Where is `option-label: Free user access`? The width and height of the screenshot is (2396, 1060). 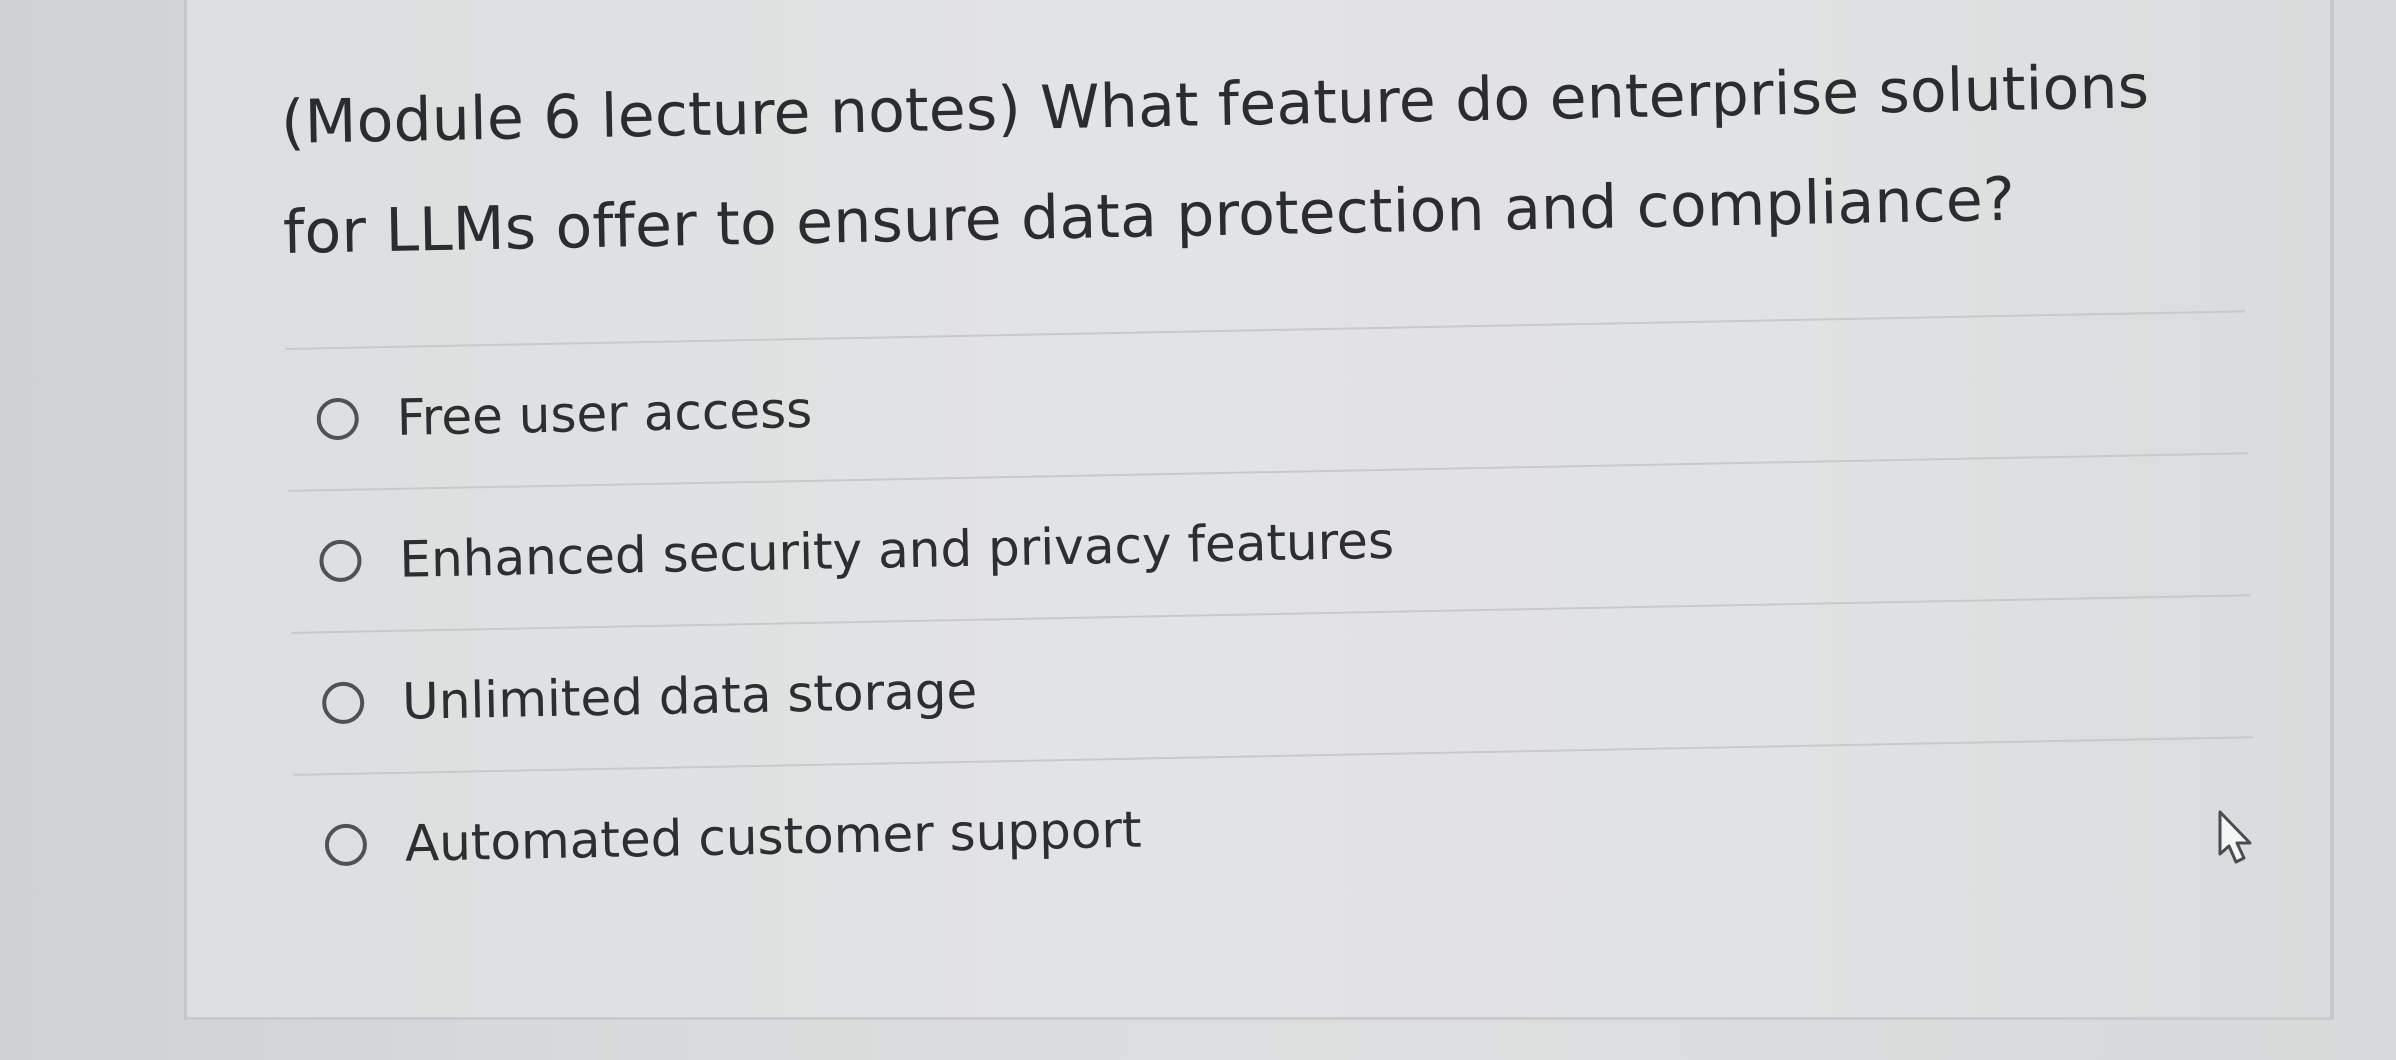 option-label: Free user access is located at coordinates (604, 414).